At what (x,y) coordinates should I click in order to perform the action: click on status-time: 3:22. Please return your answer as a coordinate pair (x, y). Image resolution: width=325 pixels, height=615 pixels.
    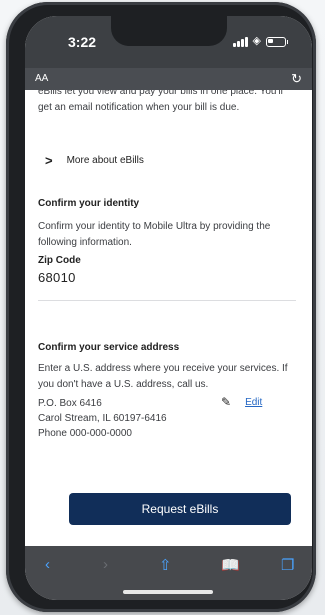
    Looking at the image, I should click on (82, 42).